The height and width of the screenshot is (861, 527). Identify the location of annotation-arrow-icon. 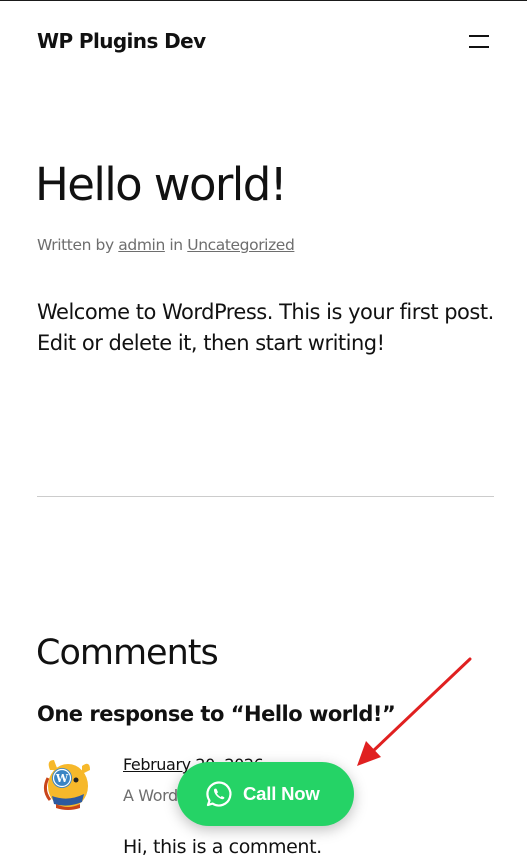
(414, 711).